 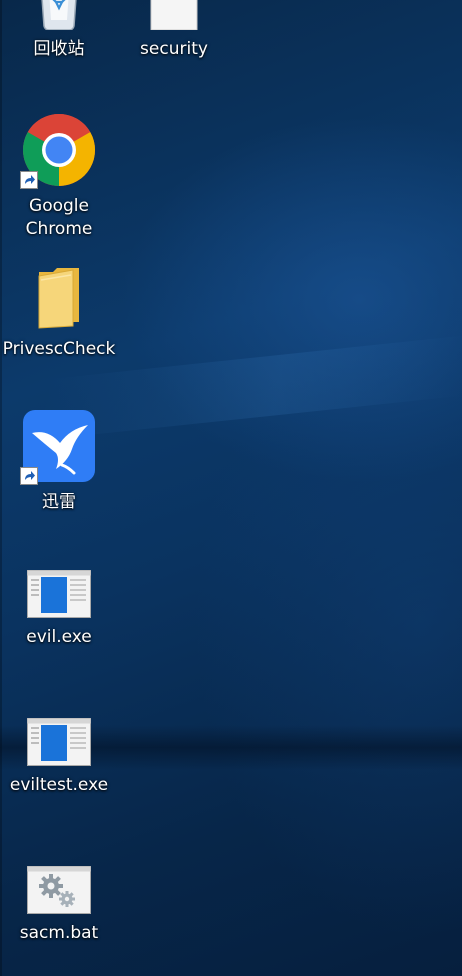 I want to click on desktop-icon-recycle-bin: 回收站, so click(x=59, y=30).